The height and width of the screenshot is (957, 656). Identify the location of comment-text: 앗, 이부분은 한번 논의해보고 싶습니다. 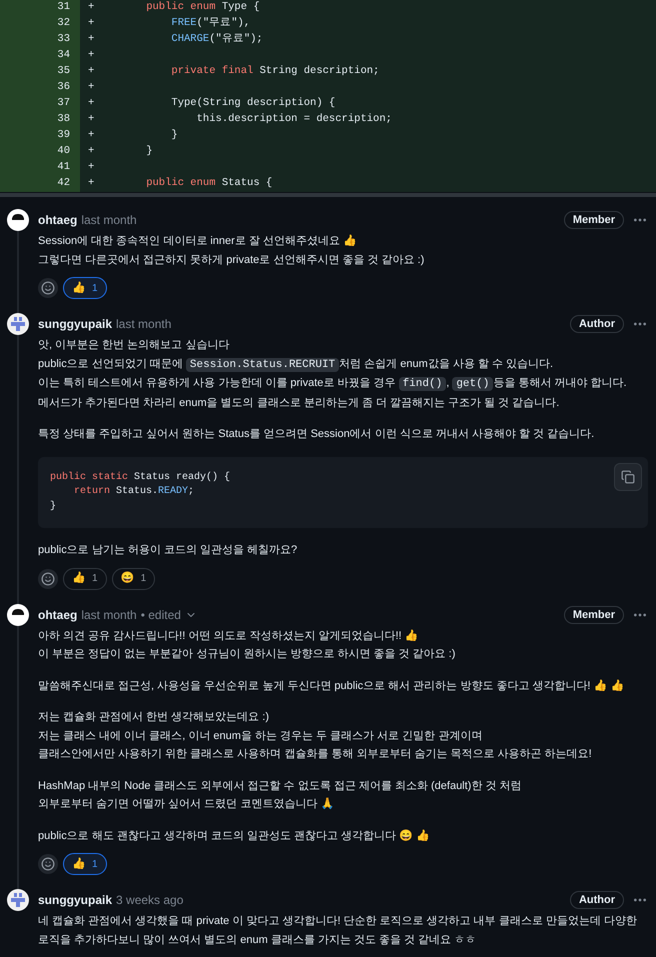
(134, 345).